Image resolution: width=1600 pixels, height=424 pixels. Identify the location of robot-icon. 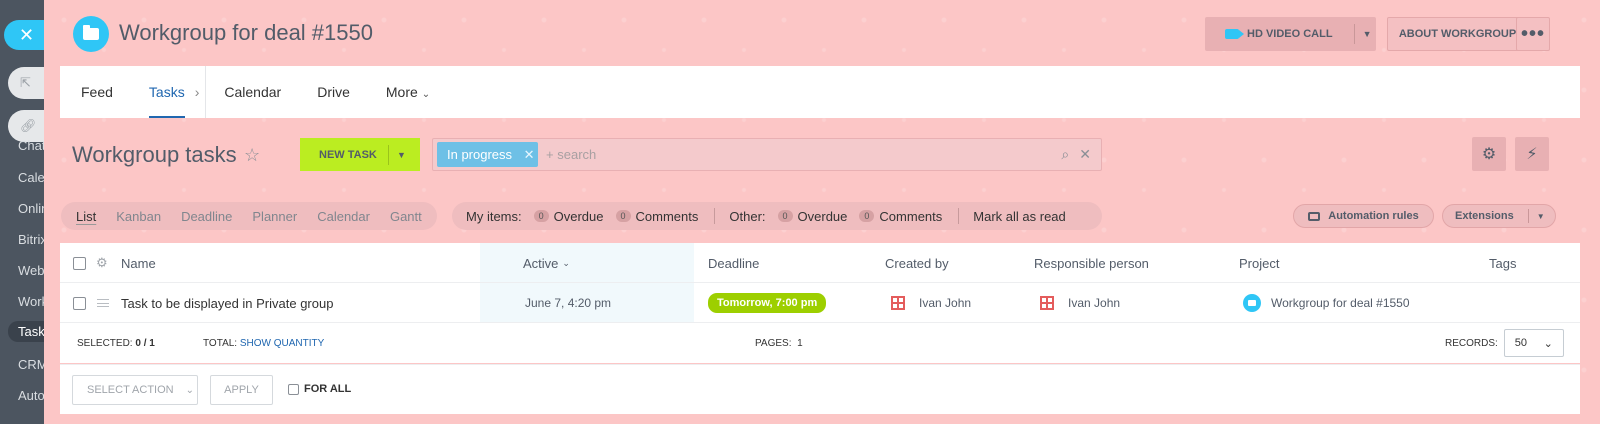
(1314, 216).